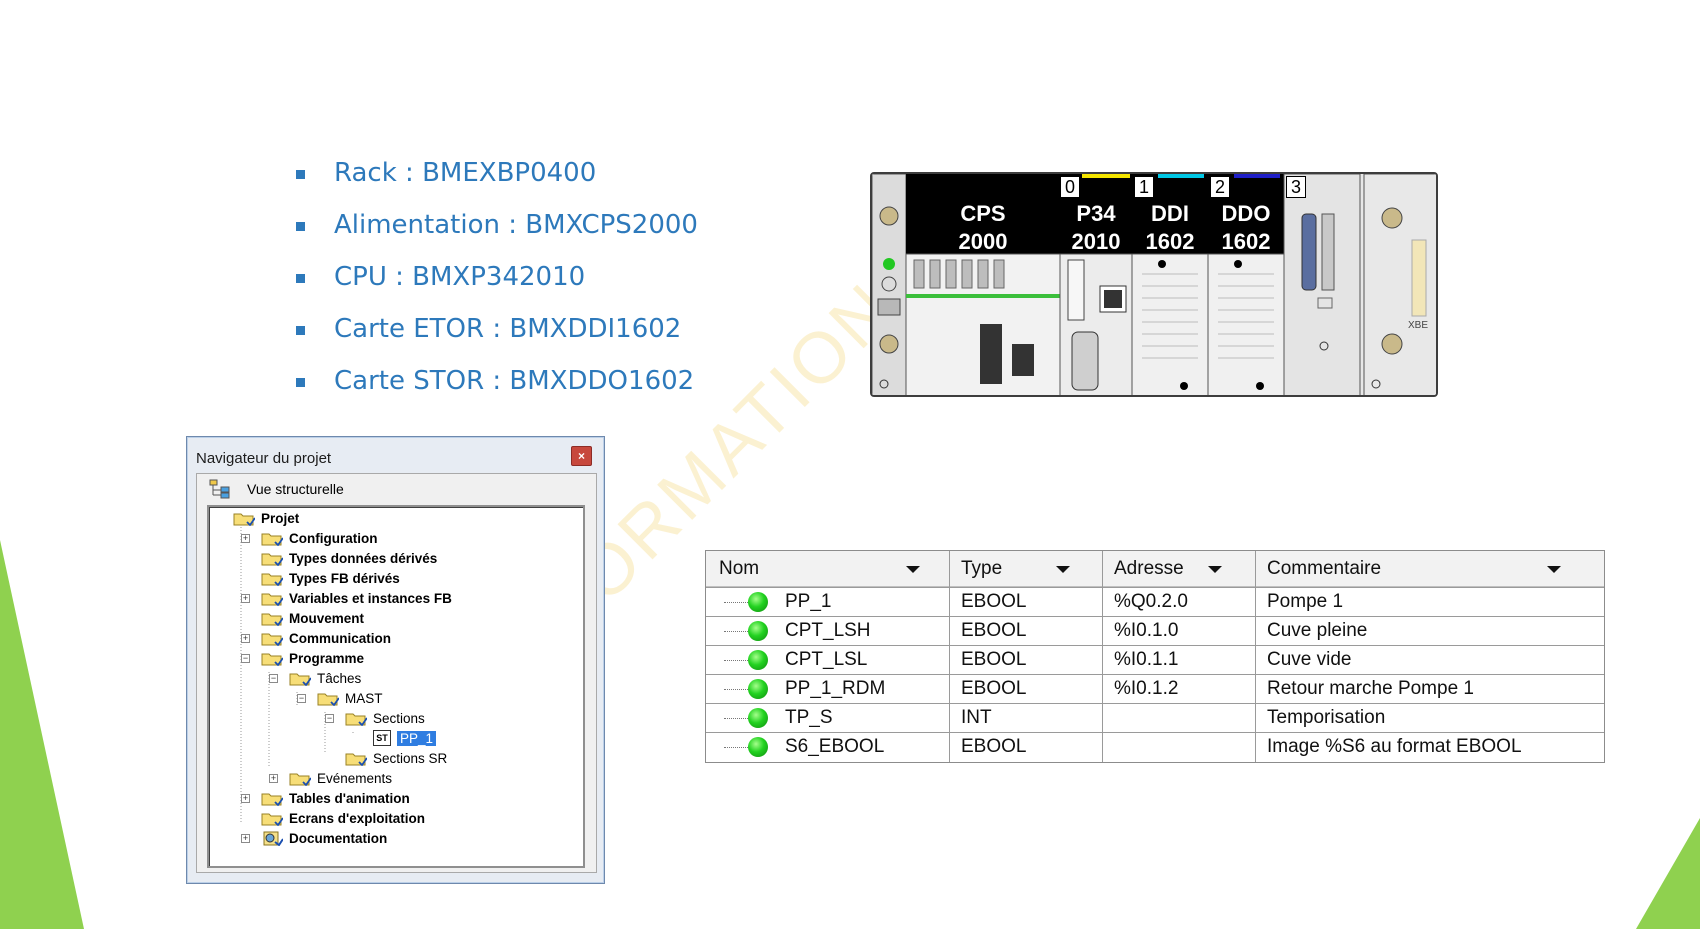  What do you see at coordinates (1146, 689) in the screenshot?
I see `cell-adresse: %I0.1.2` at bounding box center [1146, 689].